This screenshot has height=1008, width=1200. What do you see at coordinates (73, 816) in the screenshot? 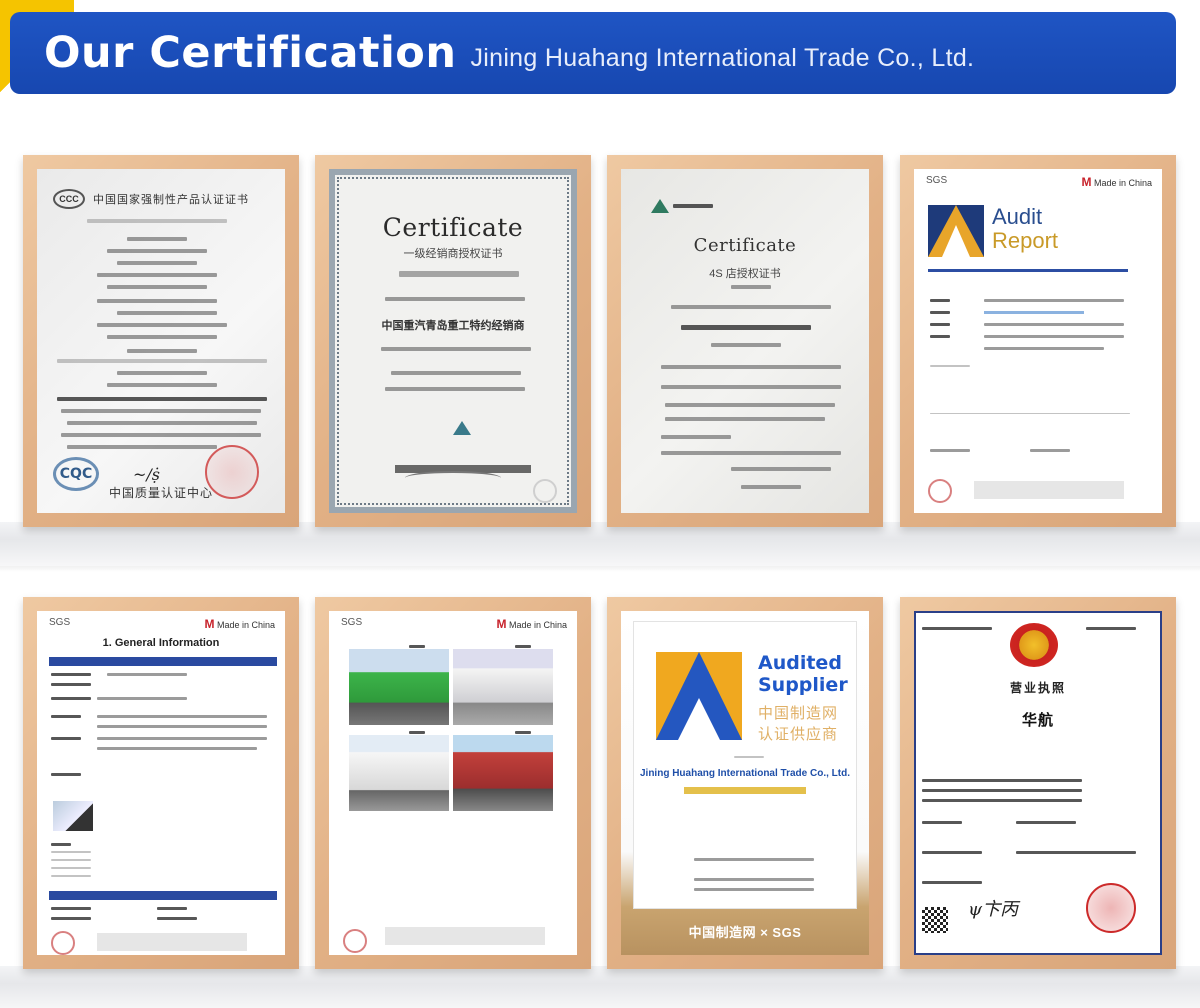
I see `photo-thumbnail` at bounding box center [73, 816].